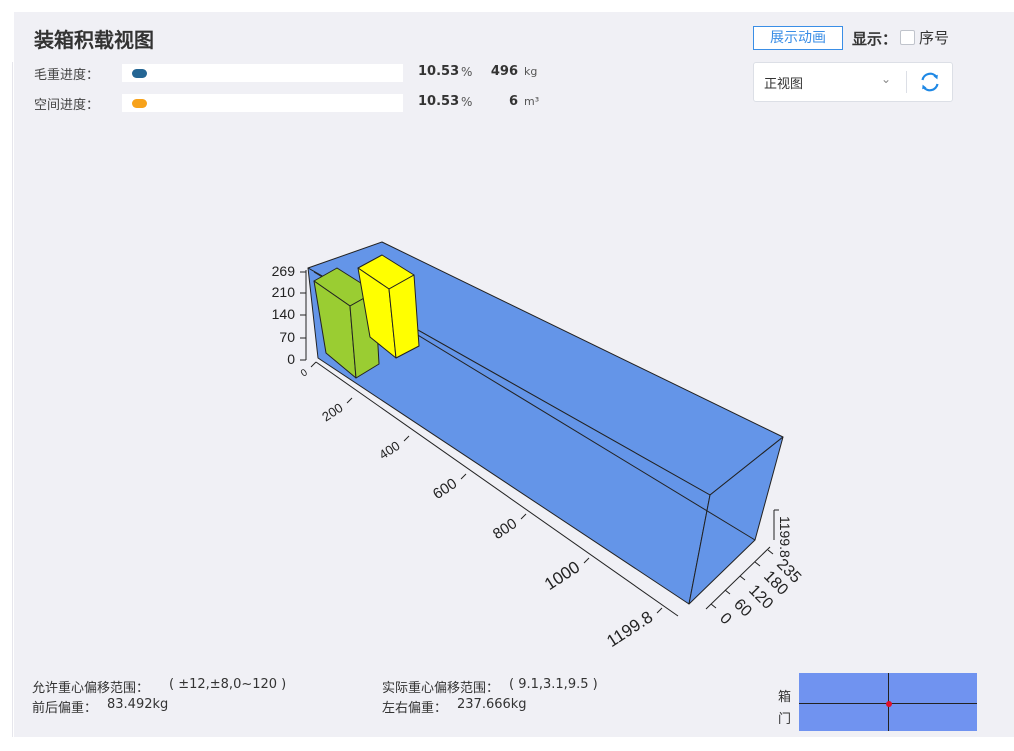  What do you see at coordinates (441, 688) in the screenshot?
I see `actual-cg-label: 实际重心偏移范围：` at bounding box center [441, 688].